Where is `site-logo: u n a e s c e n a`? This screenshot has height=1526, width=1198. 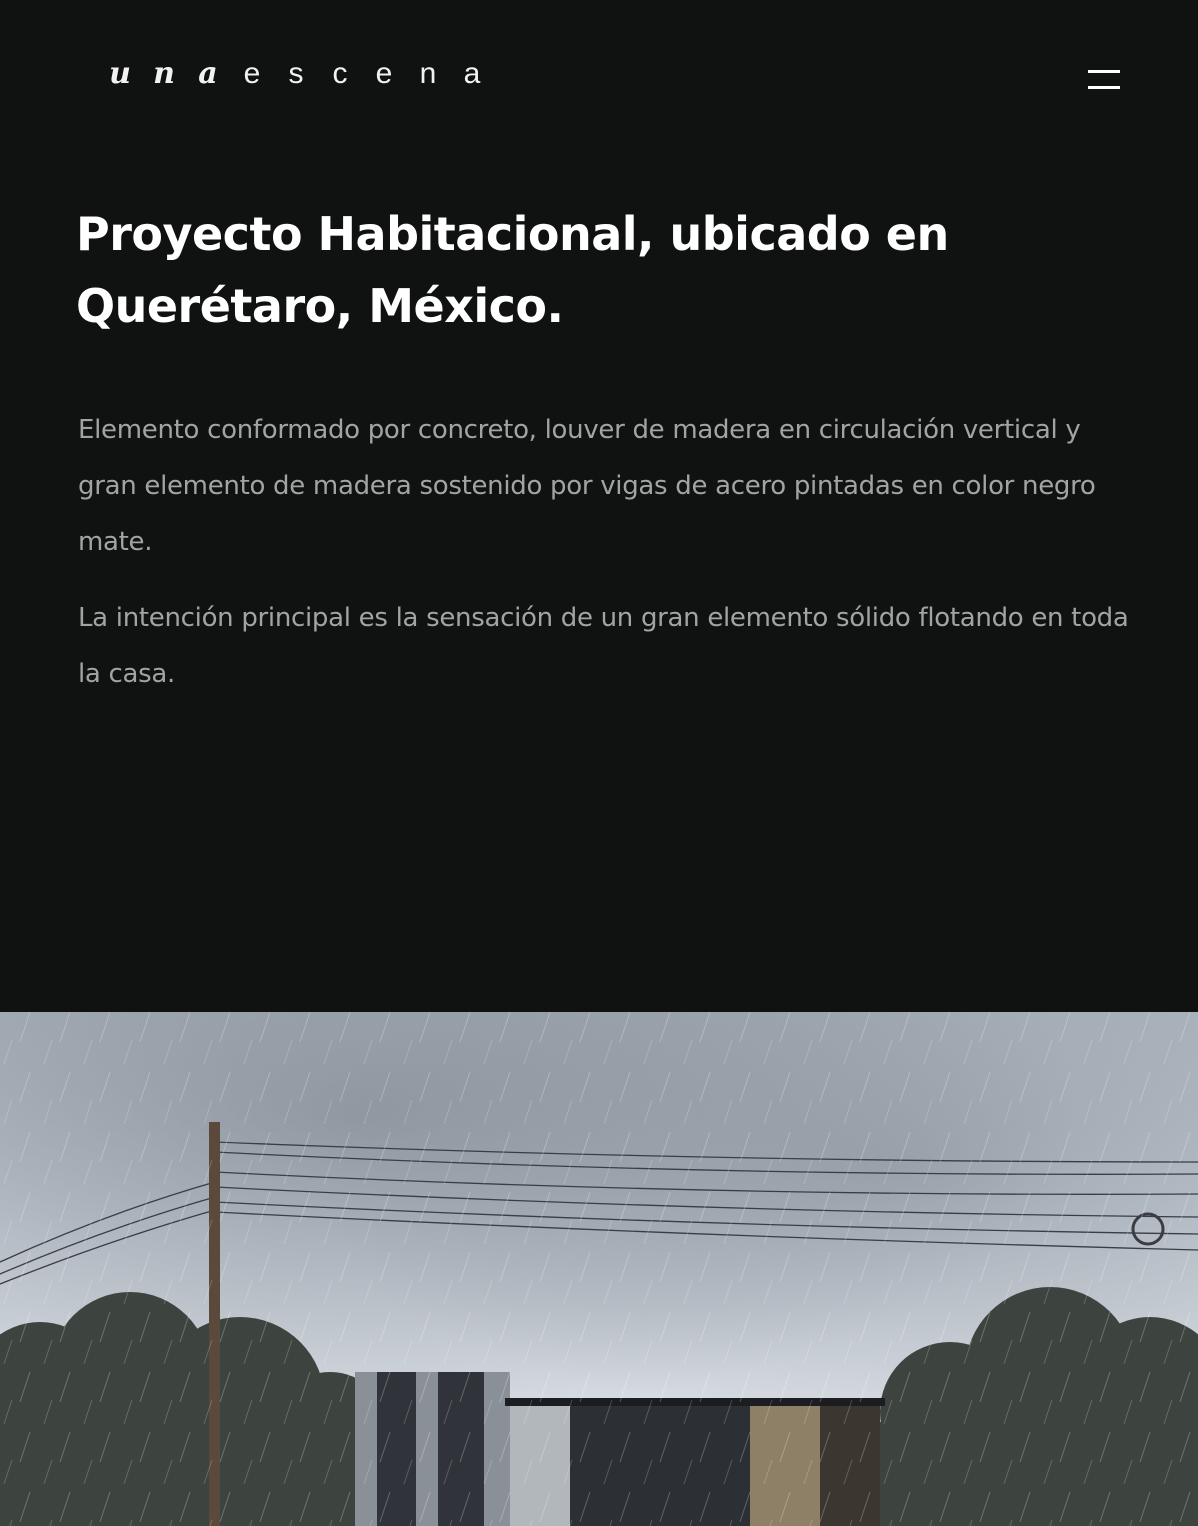
site-logo: u n a e s c e n a is located at coordinates (296, 74).